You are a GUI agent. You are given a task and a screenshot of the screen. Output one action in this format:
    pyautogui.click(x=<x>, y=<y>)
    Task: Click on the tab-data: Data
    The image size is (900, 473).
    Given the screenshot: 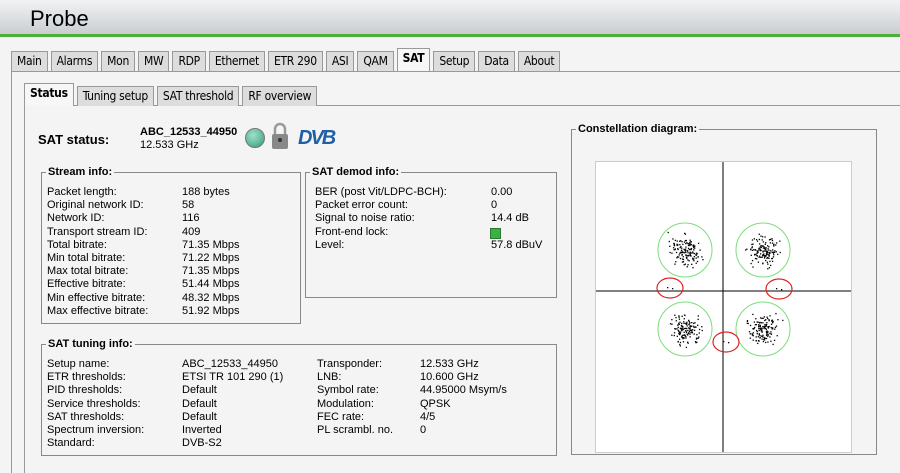 What is the action you would take?
    pyautogui.click(x=496, y=61)
    